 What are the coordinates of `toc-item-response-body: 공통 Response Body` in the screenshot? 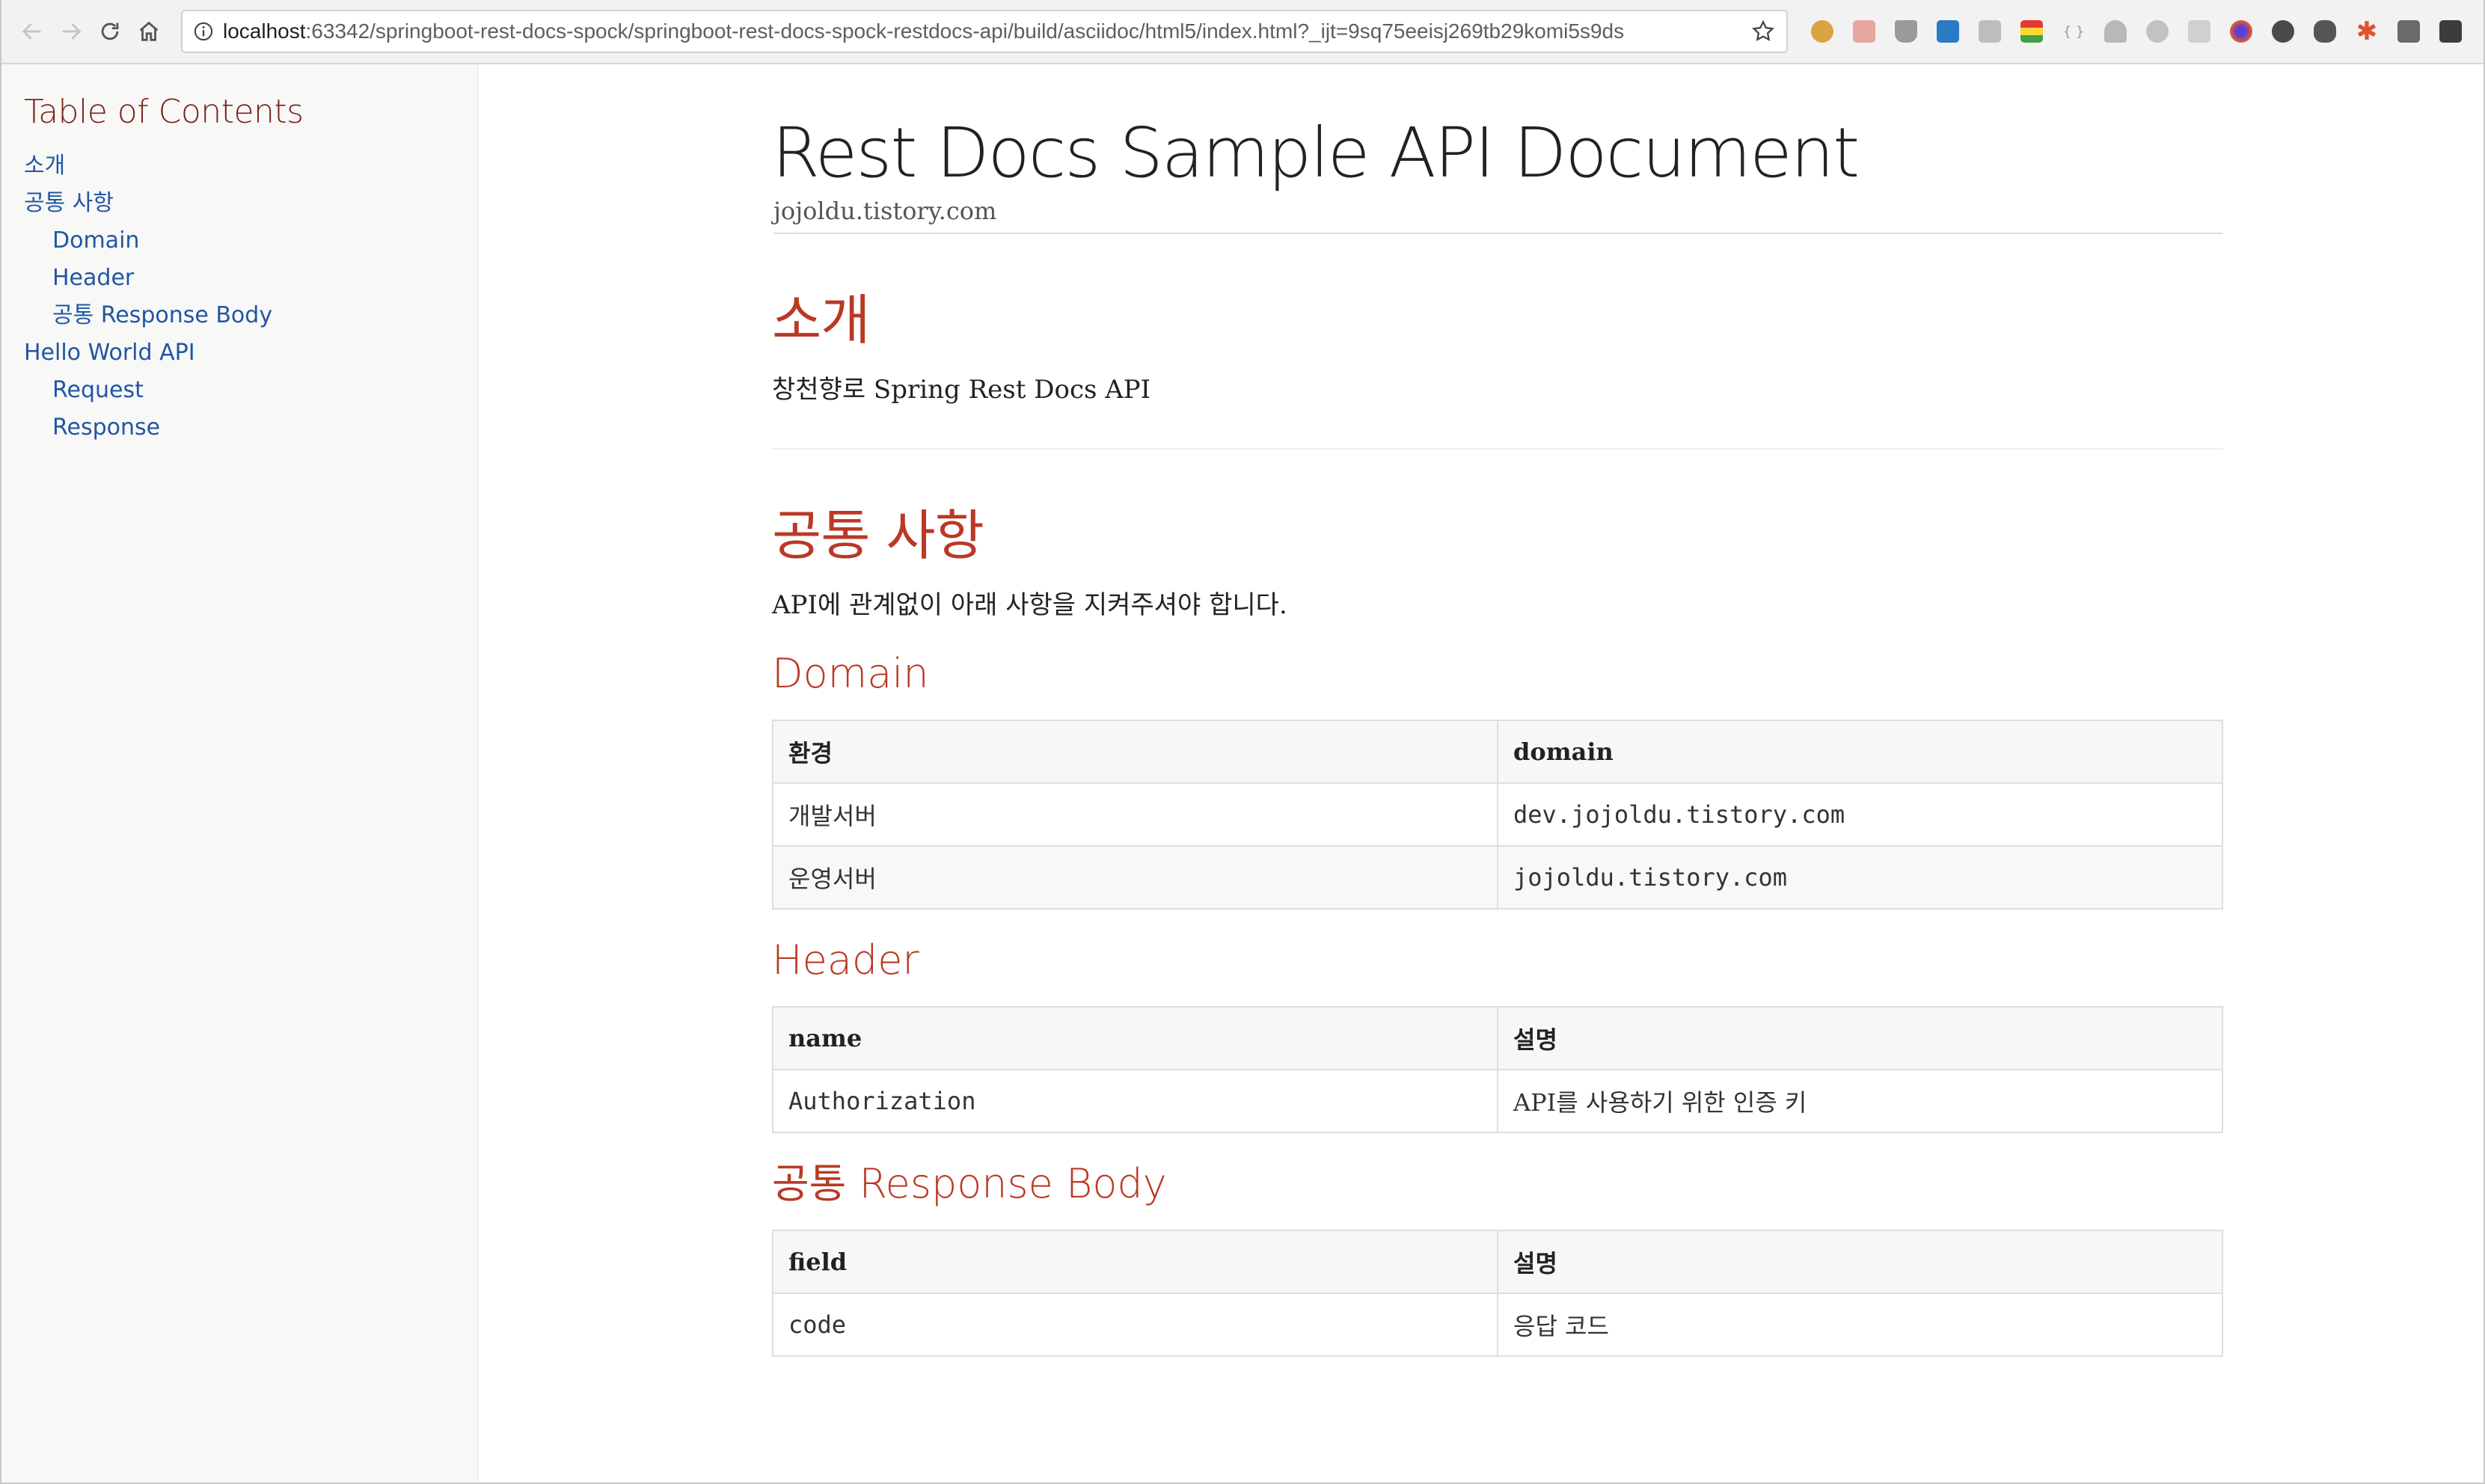 It's located at (250, 315).